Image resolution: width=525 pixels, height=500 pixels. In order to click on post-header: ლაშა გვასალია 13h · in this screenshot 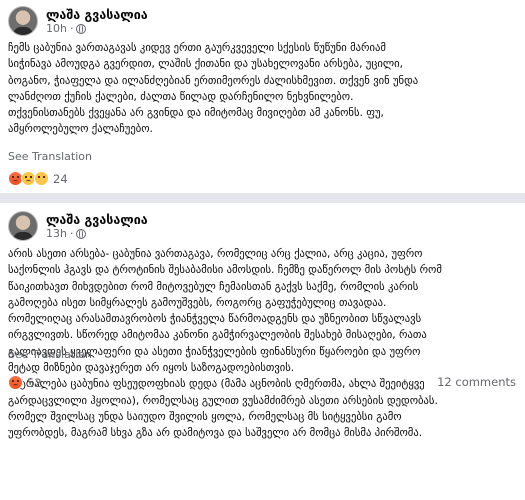, I will do `click(78, 226)`.